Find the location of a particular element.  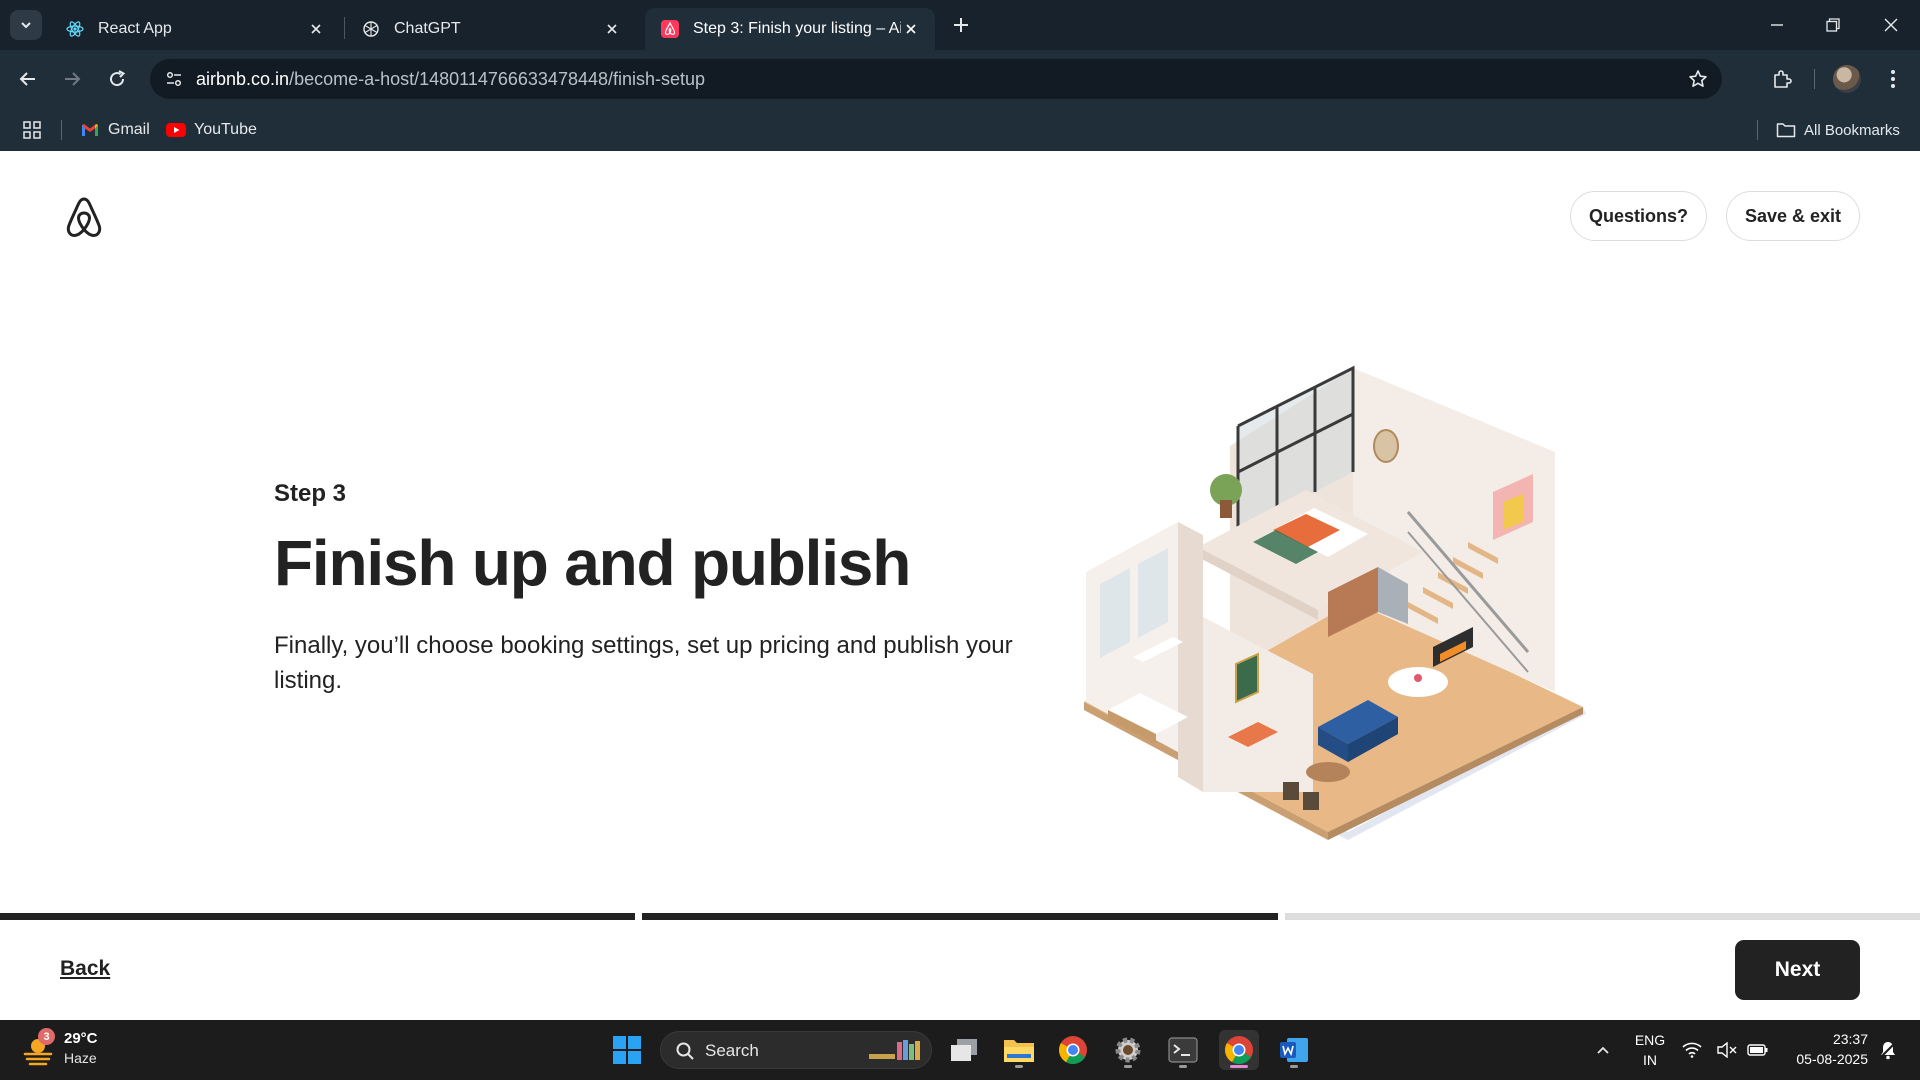

weather-badge: 3 is located at coordinates (46, 1036).